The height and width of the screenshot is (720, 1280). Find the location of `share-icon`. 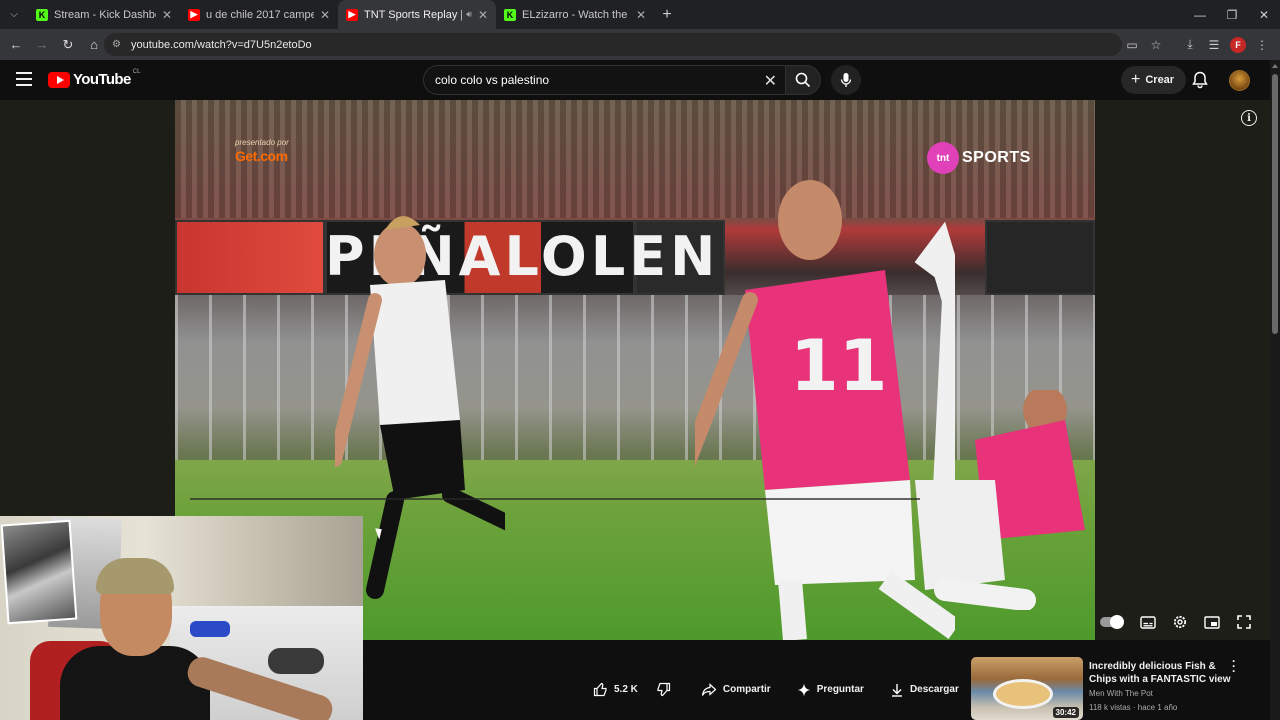

share-icon is located at coordinates (709, 689).